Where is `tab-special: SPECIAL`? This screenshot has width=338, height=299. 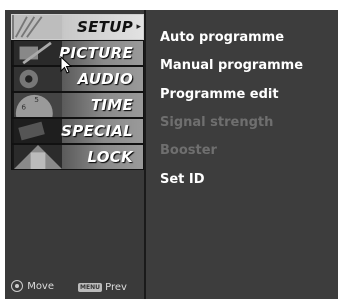 tab-special: SPECIAL is located at coordinates (77, 131).